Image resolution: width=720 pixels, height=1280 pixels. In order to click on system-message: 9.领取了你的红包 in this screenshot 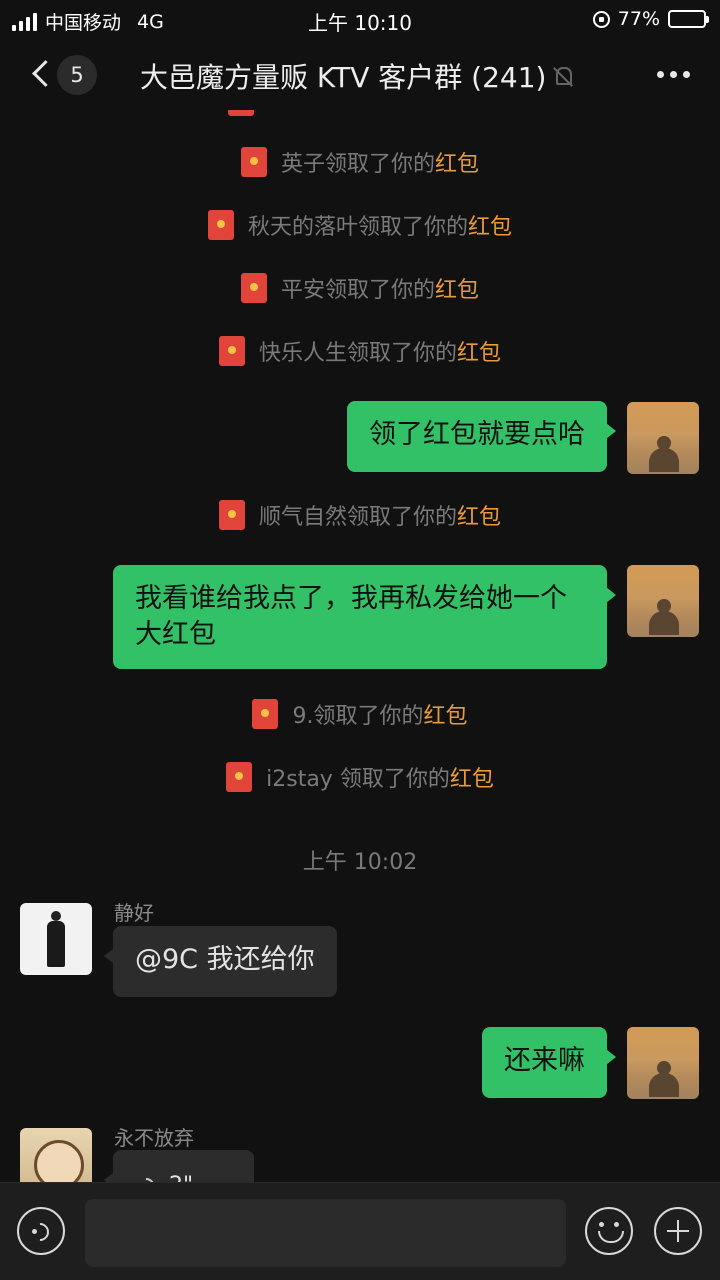, I will do `click(360, 714)`.